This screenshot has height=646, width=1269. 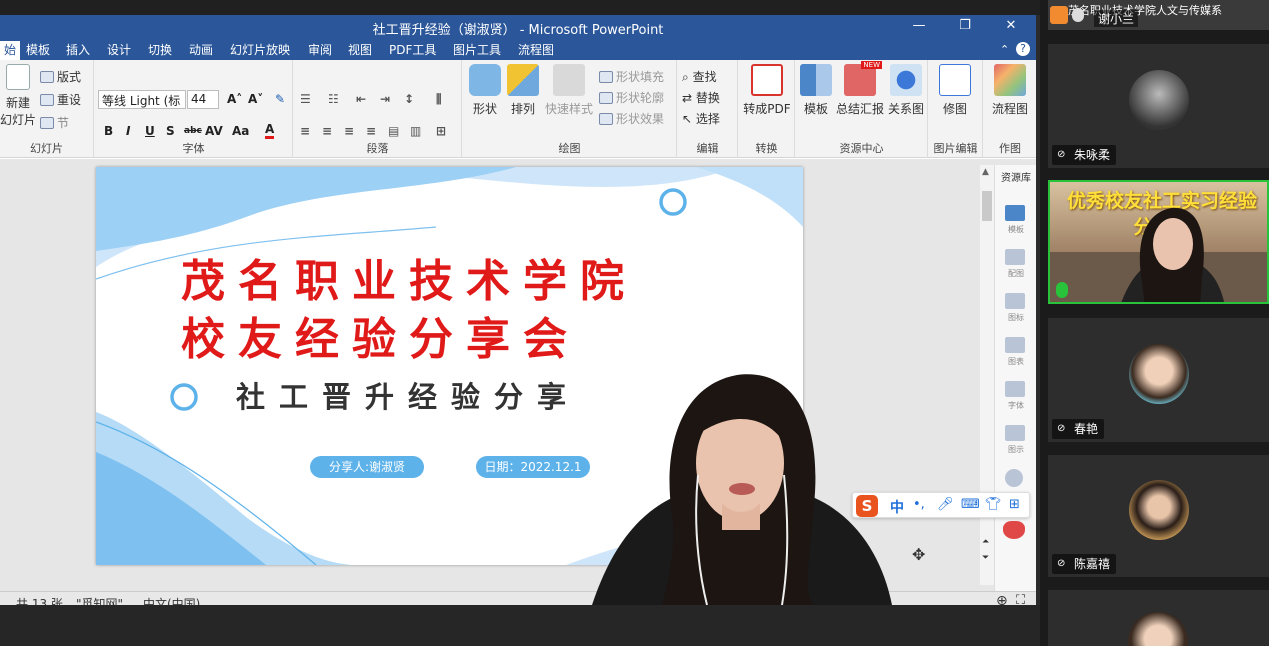 What do you see at coordinates (699, 76) in the screenshot?
I see `find-button: ⌕ 查找` at bounding box center [699, 76].